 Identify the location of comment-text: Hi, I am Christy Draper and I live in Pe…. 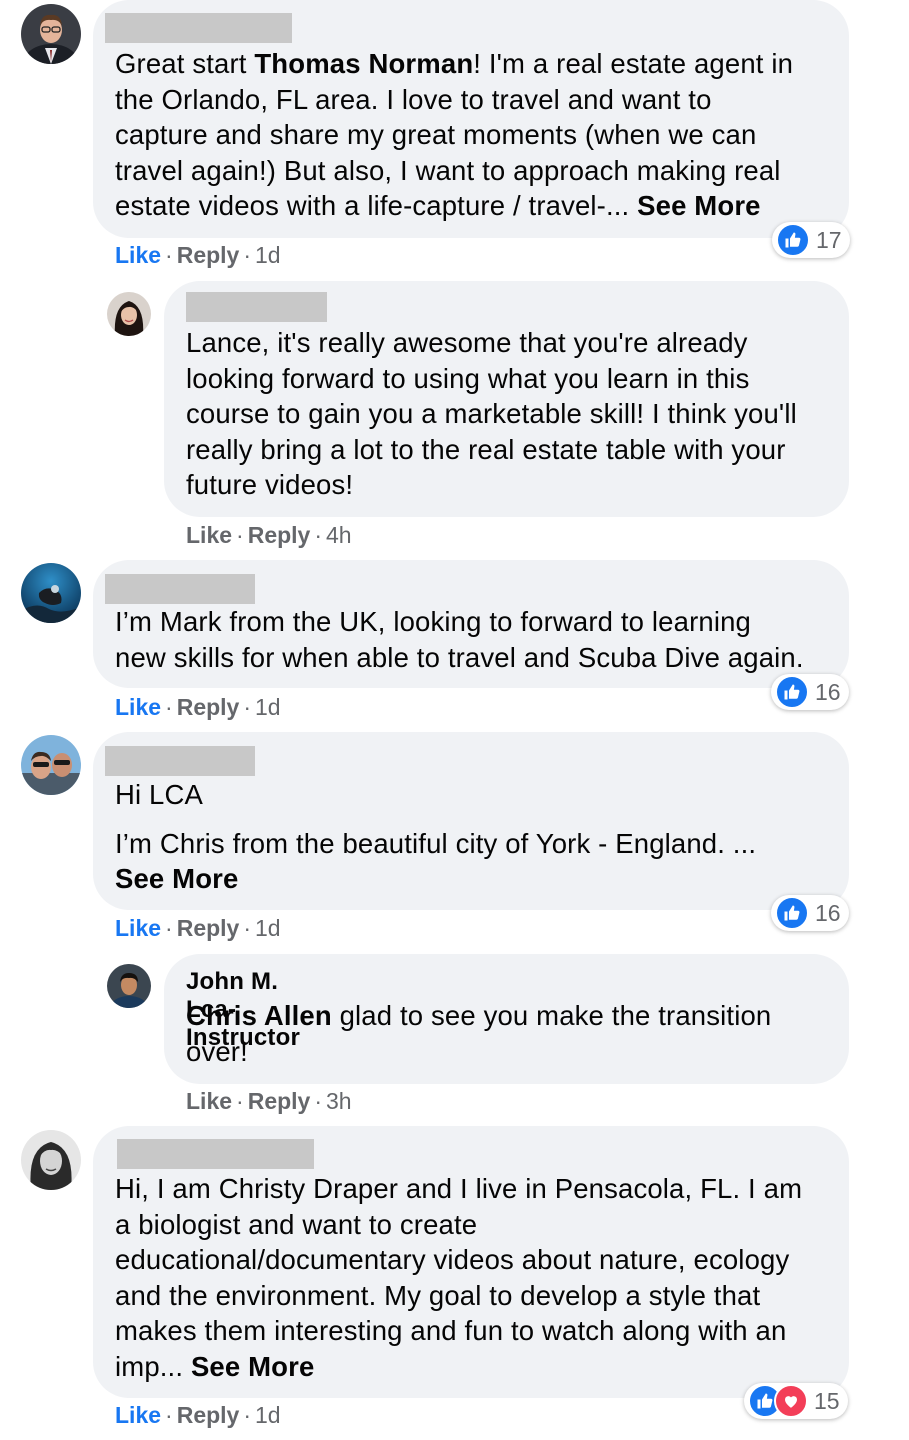
(458, 1277).